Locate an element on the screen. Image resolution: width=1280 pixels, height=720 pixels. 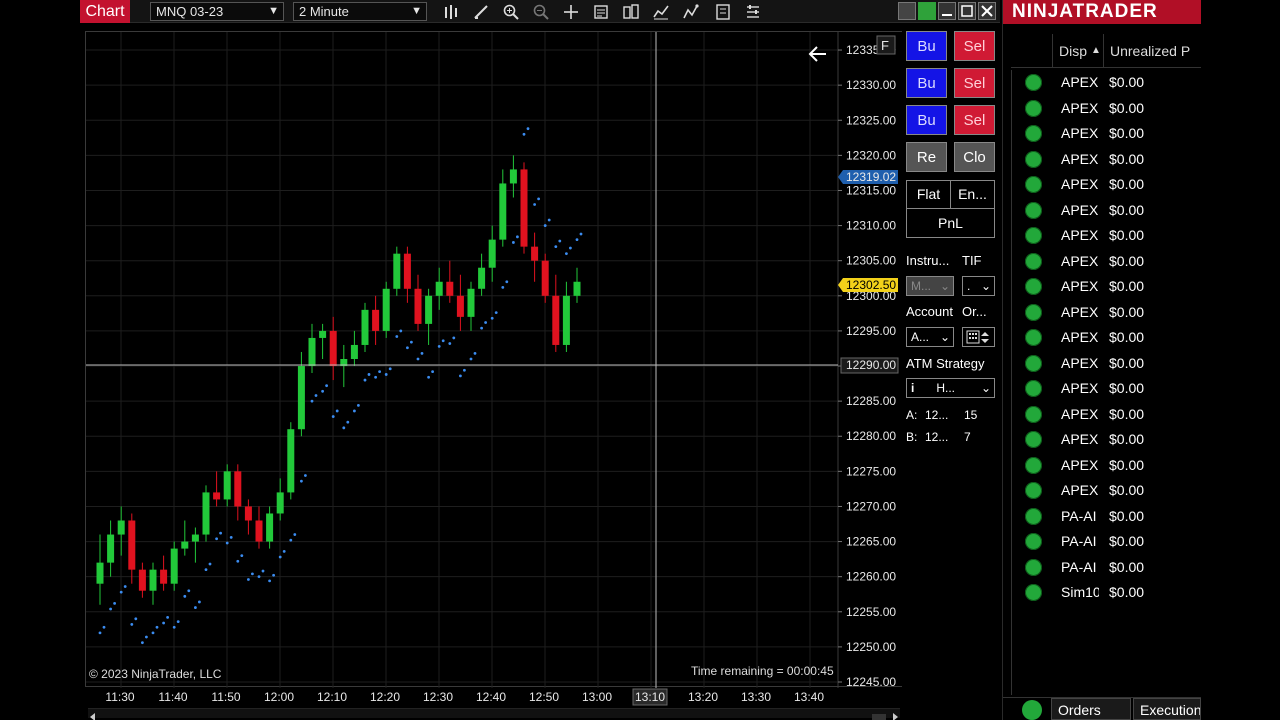
crosshair-icon is located at coordinates (571, 11).